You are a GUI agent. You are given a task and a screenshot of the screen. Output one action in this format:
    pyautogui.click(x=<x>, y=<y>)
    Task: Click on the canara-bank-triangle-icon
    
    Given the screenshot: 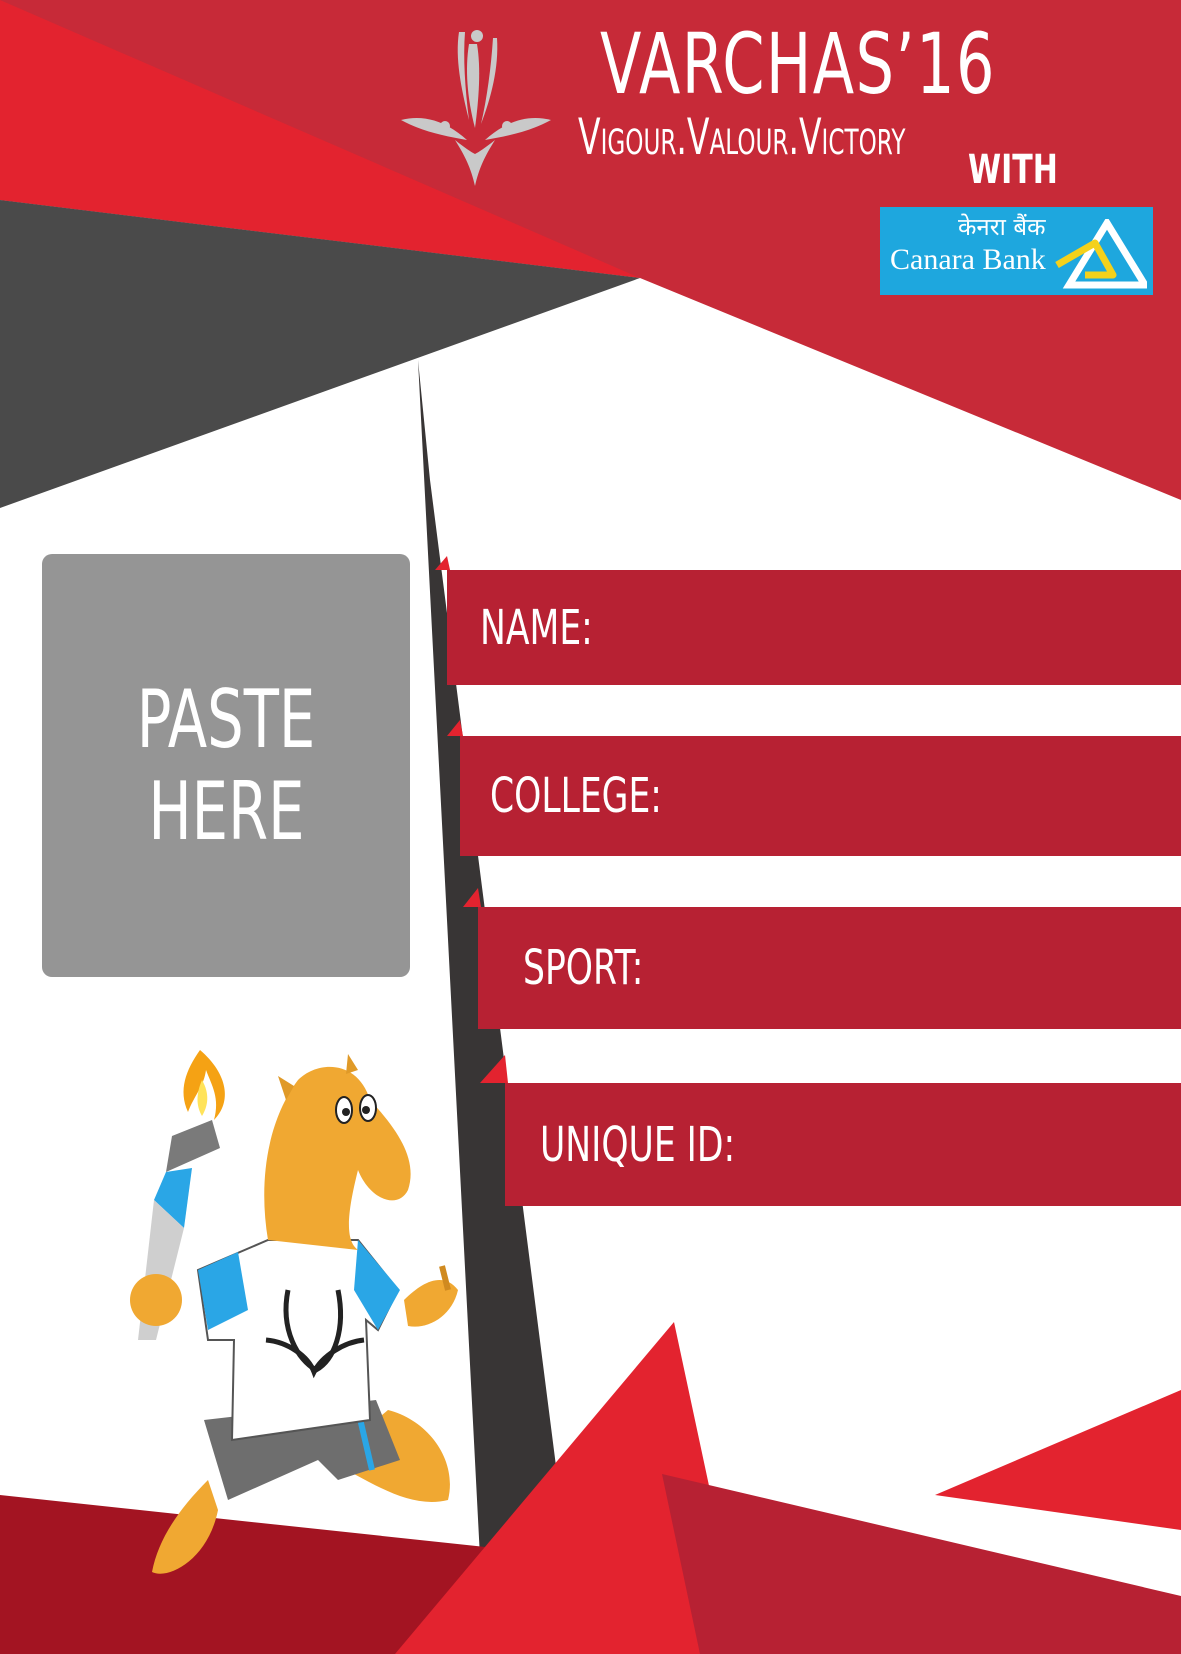 What is the action you would take?
    pyautogui.click(x=1101, y=254)
    